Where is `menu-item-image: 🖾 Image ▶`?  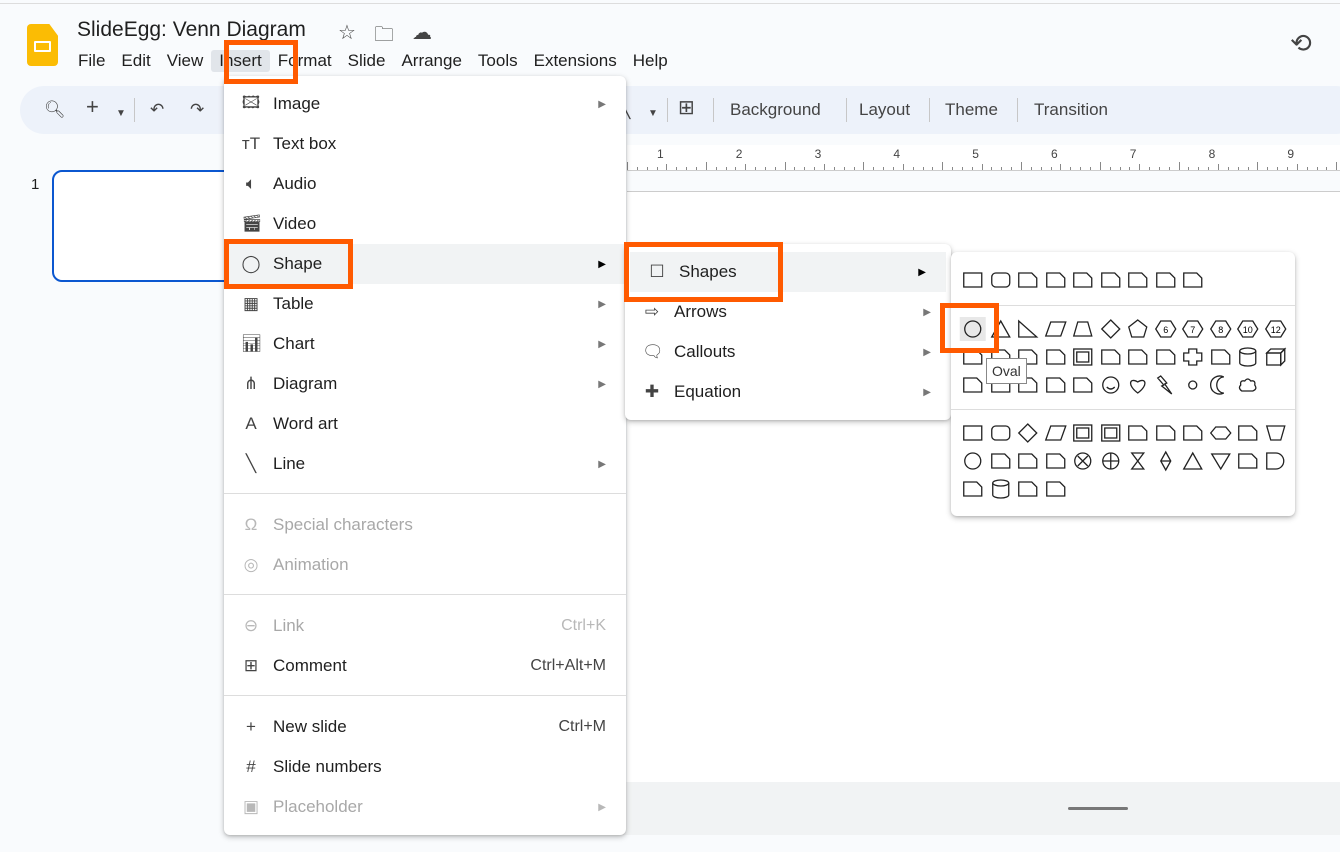 menu-item-image: 🖾 Image ▶ is located at coordinates (425, 104).